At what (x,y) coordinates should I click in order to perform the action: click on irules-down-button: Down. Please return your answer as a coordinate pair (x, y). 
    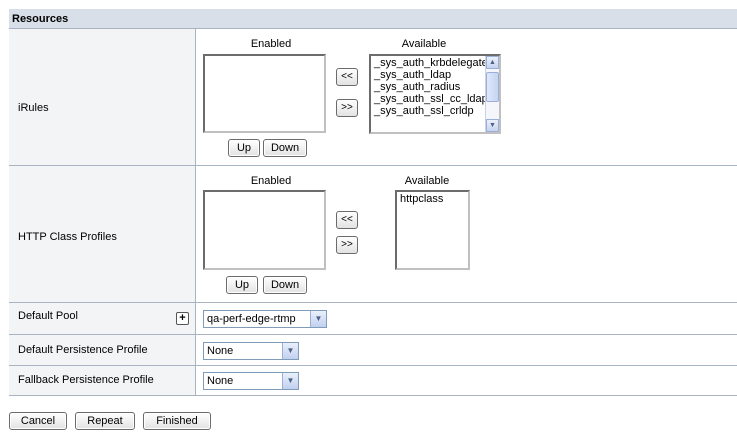
    Looking at the image, I should click on (285, 148).